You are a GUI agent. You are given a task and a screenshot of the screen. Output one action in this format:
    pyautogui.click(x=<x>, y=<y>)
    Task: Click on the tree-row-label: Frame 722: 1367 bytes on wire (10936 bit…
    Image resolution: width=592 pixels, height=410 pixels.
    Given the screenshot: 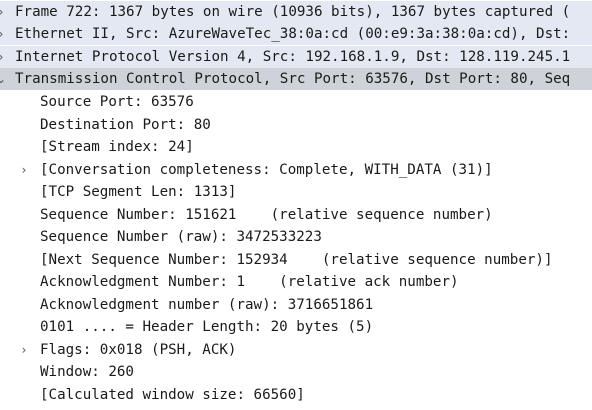 What is the action you would take?
    pyautogui.click(x=293, y=12)
    